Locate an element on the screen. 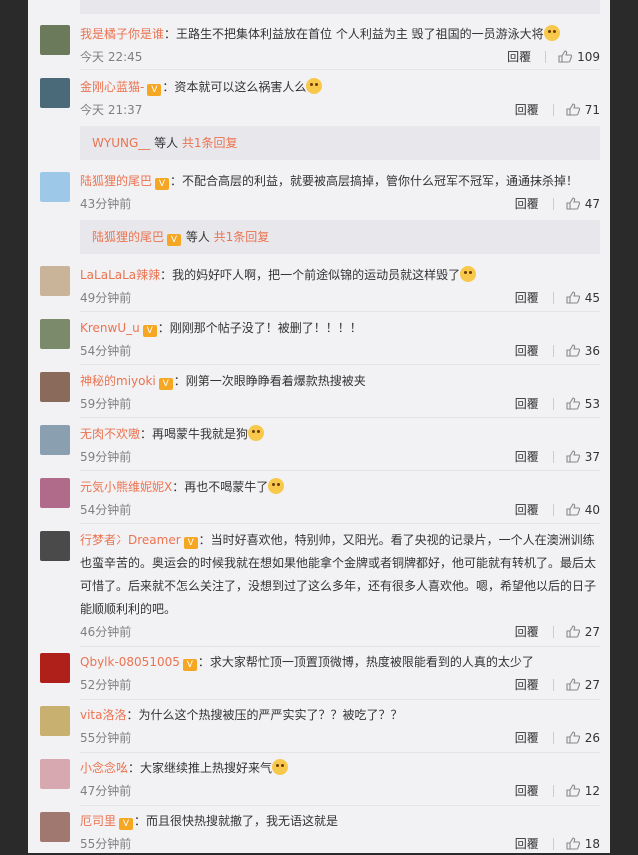 The height and width of the screenshot is (855, 638). like-button: 18 is located at coordinates (583, 844).